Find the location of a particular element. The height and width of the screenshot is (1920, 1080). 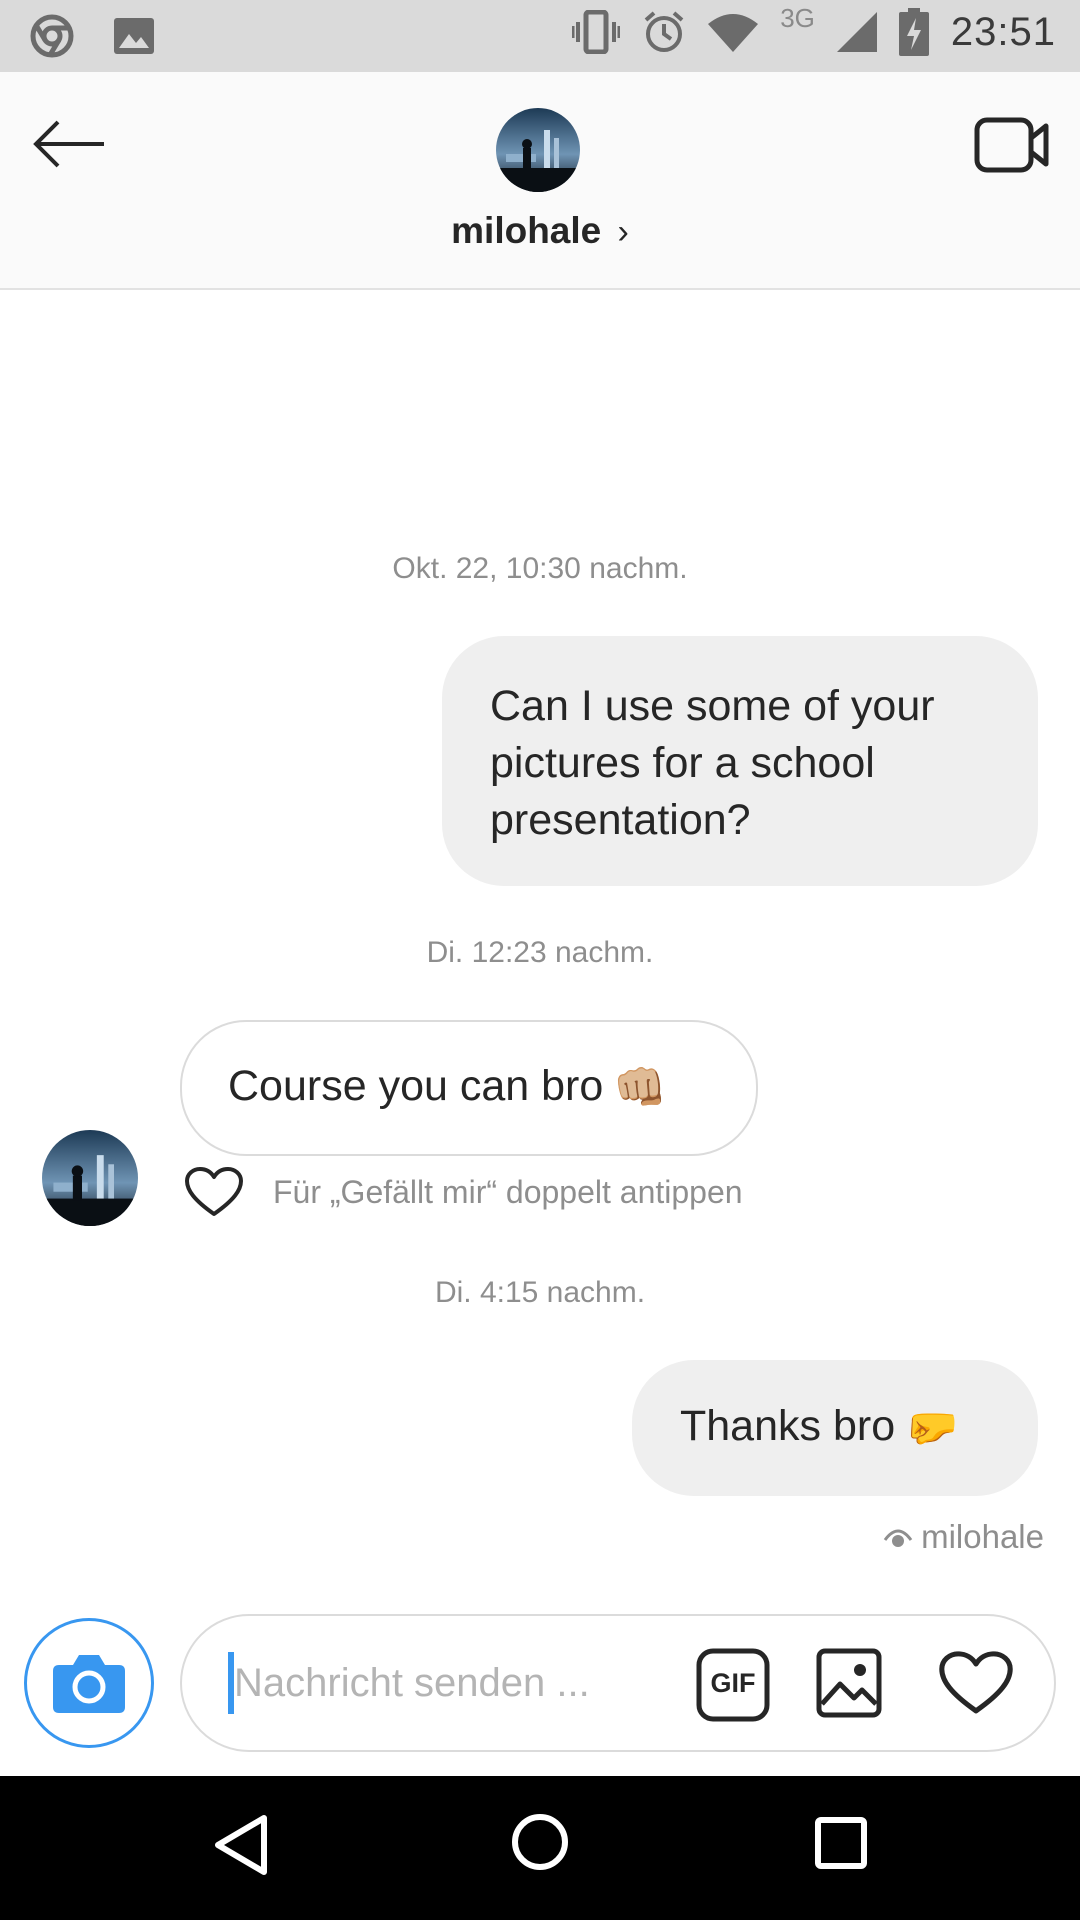

send-like-button is located at coordinates (976, 1683).